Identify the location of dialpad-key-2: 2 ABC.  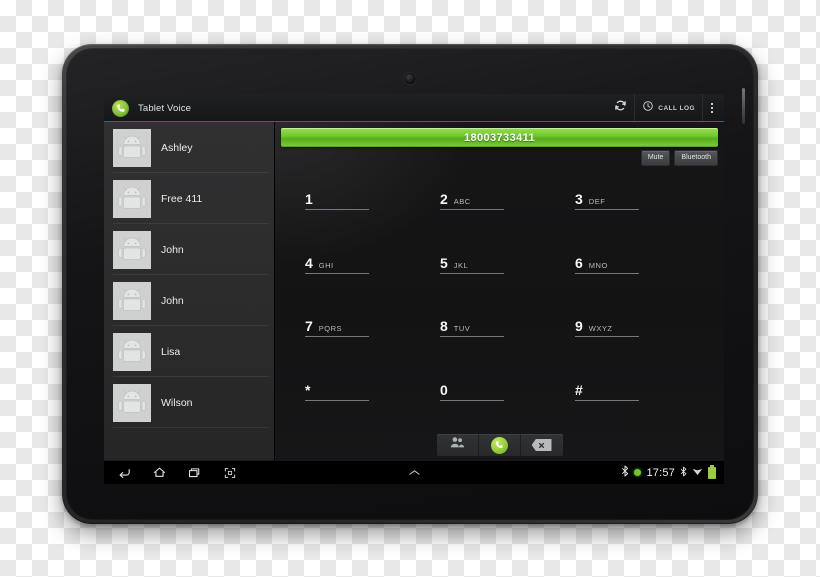
(499, 210).